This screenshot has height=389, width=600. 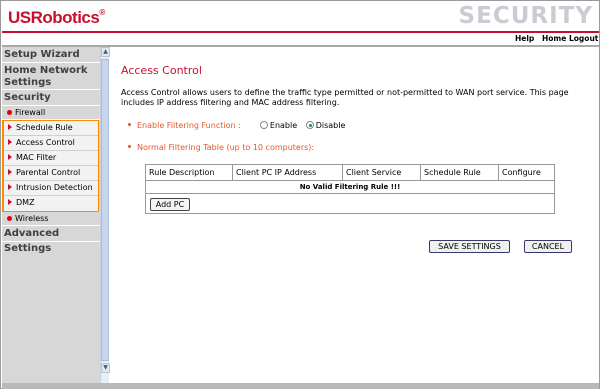 What do you see at coordinates (583, 38) in the screenshot?
I see `logout-link: Logout` at bounding box center [583, 38].